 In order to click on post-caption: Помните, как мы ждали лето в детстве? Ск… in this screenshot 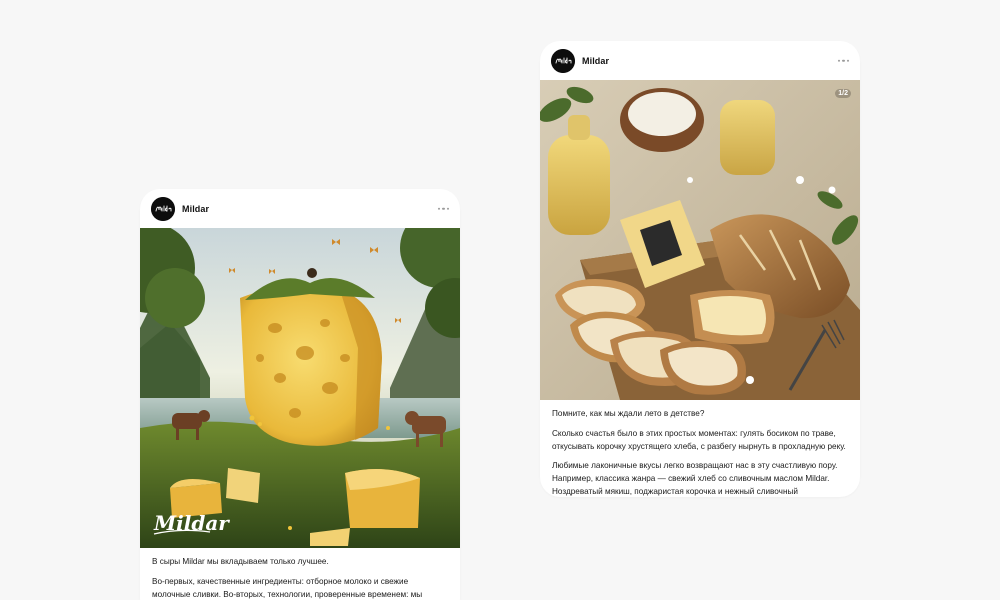, I will do `click(700, 448)`.